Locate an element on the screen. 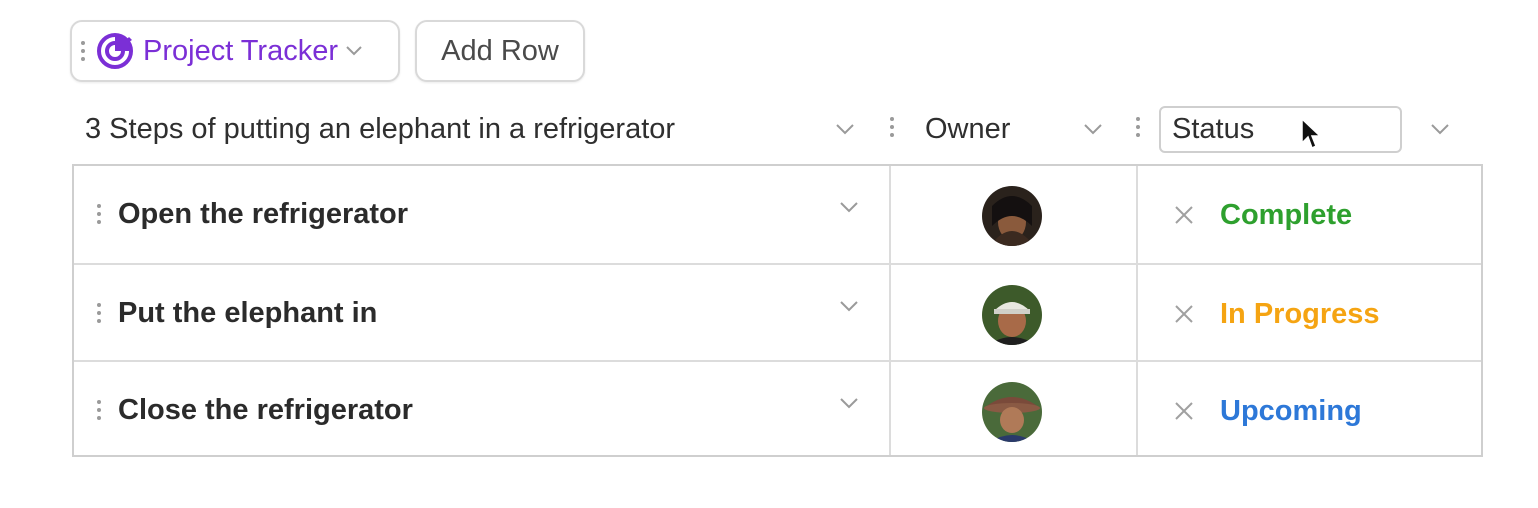  step-text: Open the refrigerator is located at coordinates (263, 214).